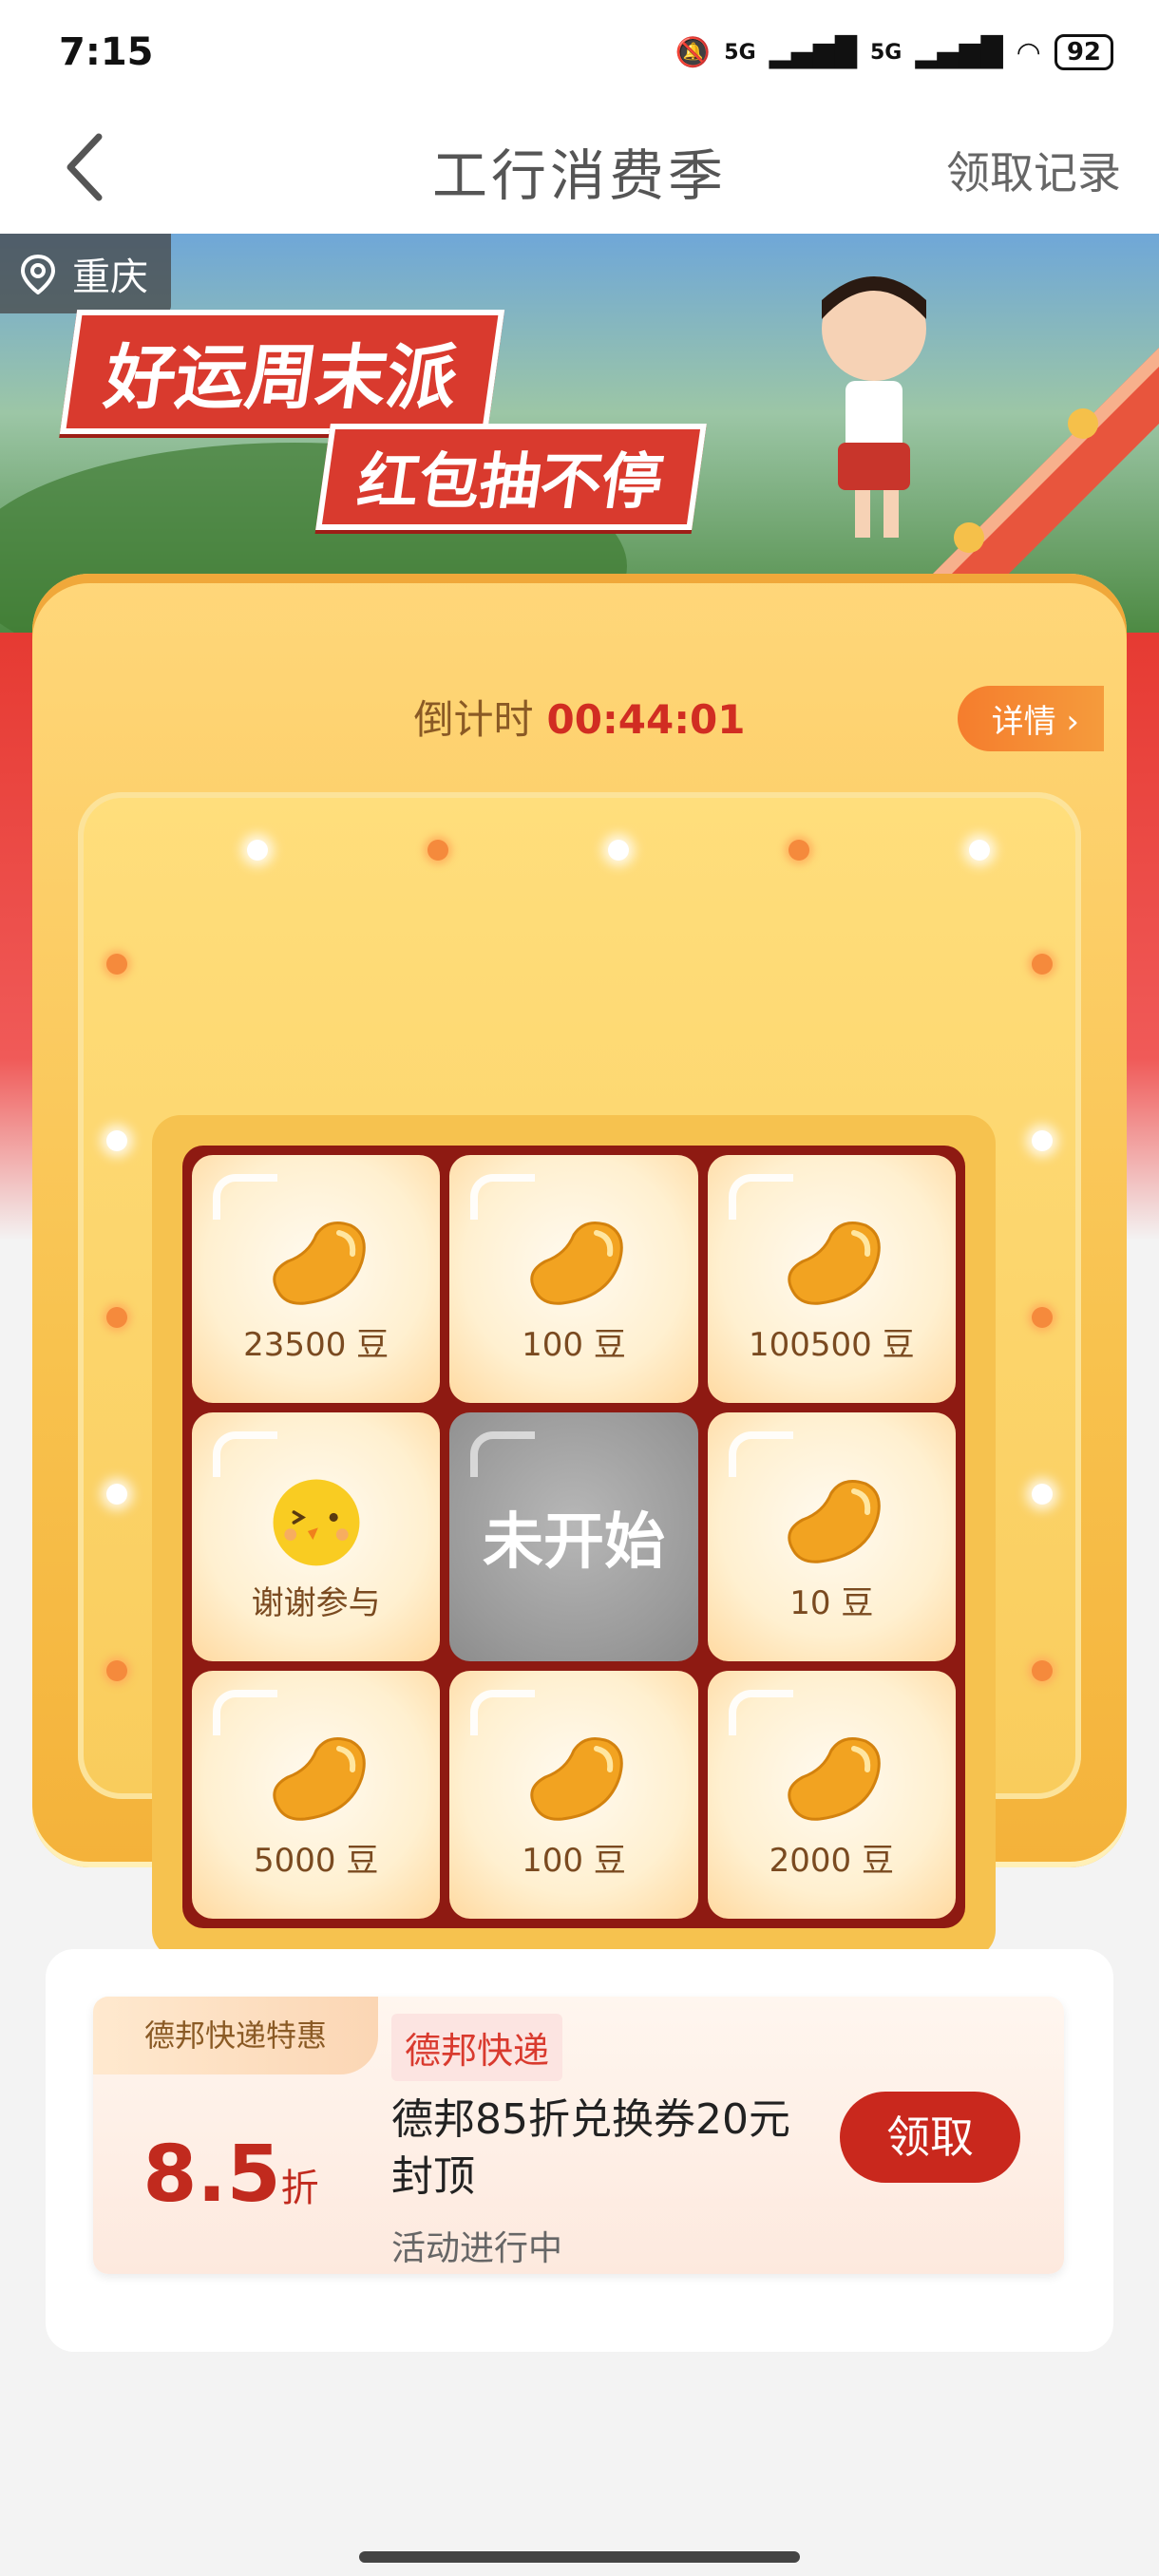 This screenshot has width=1159, height=2576. I want to click on prize-cell: 谢谢参与, so click(316, 1536).